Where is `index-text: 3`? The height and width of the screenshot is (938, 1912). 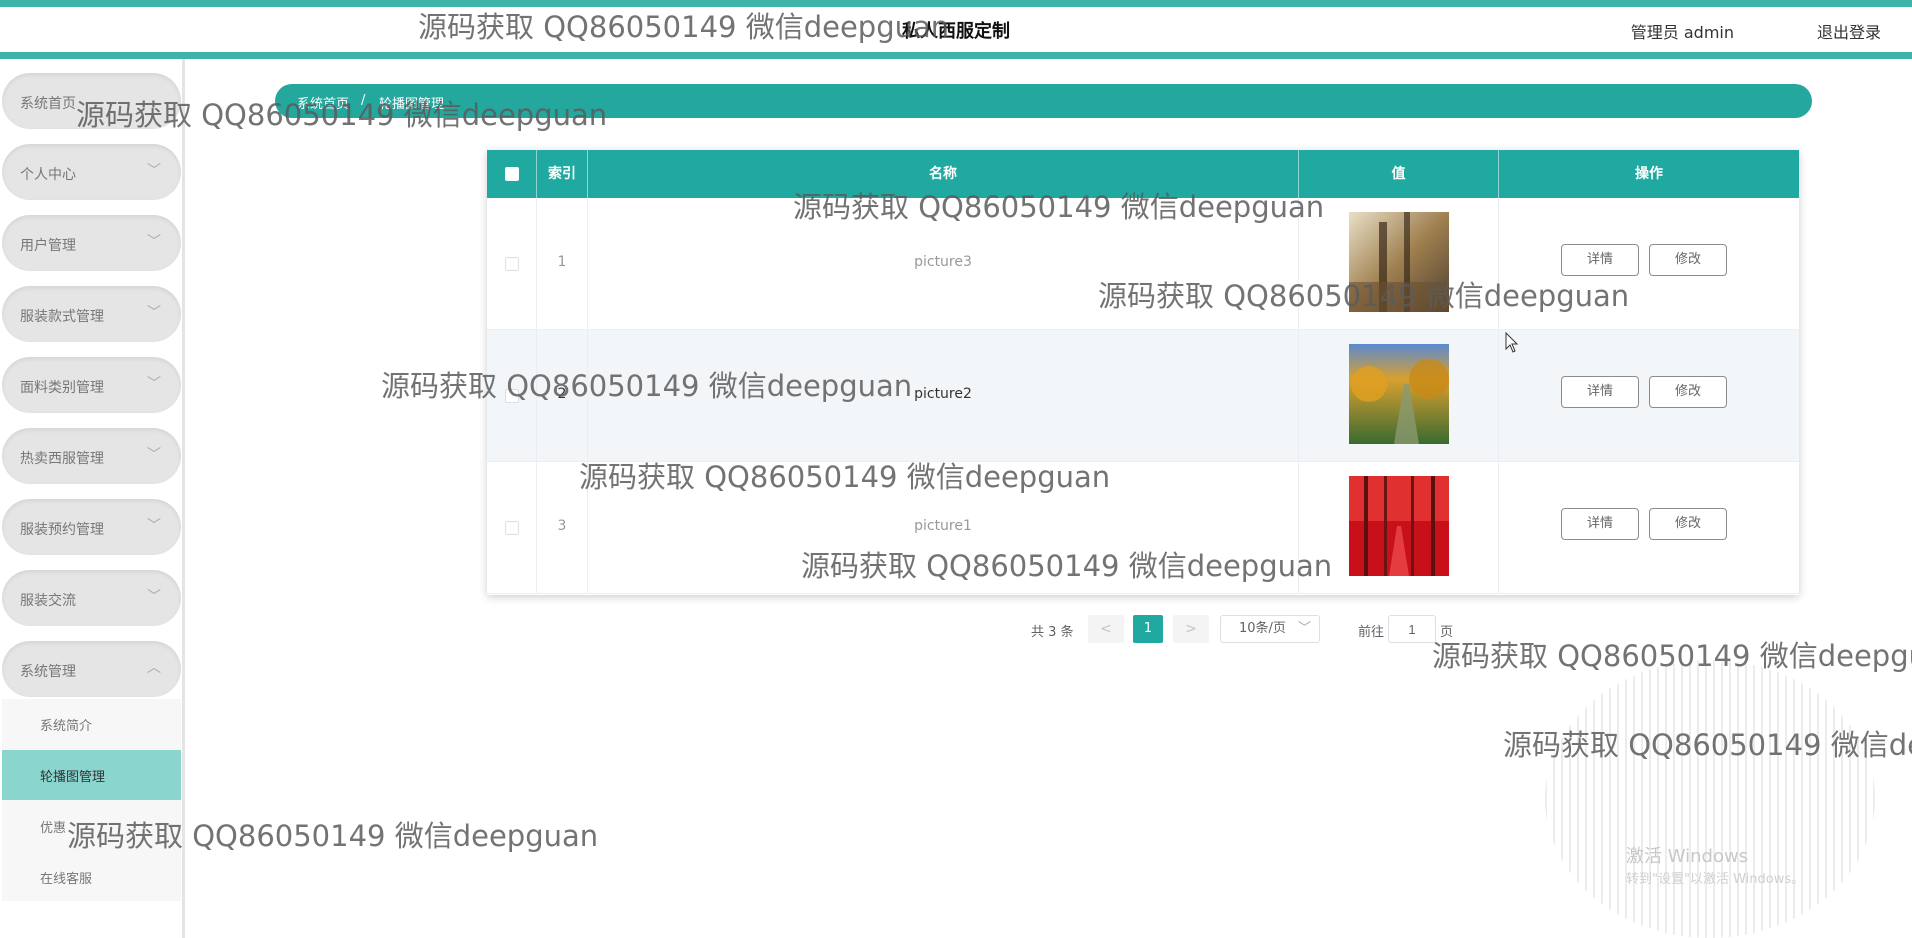
index-text: 3 is located at coordinates (562, 526).